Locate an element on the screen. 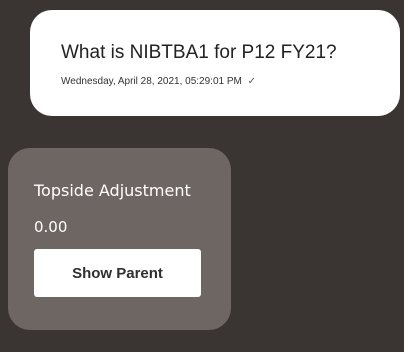  card-value: 0.00 is located at coordinates (51, 227).